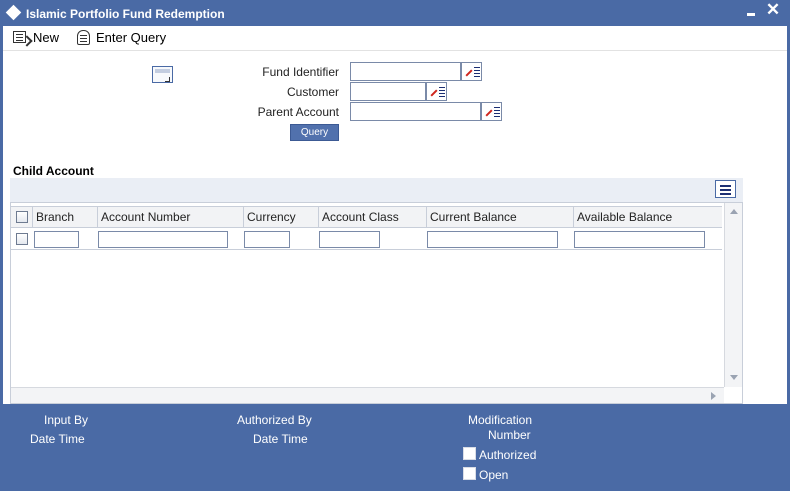 The image size is (790, 491). What do you see at coordinates (125, 14) in the screenshot?
I see `window-title: Islamic Portfolio Fund Redemption` at bounding box center [125, 14].